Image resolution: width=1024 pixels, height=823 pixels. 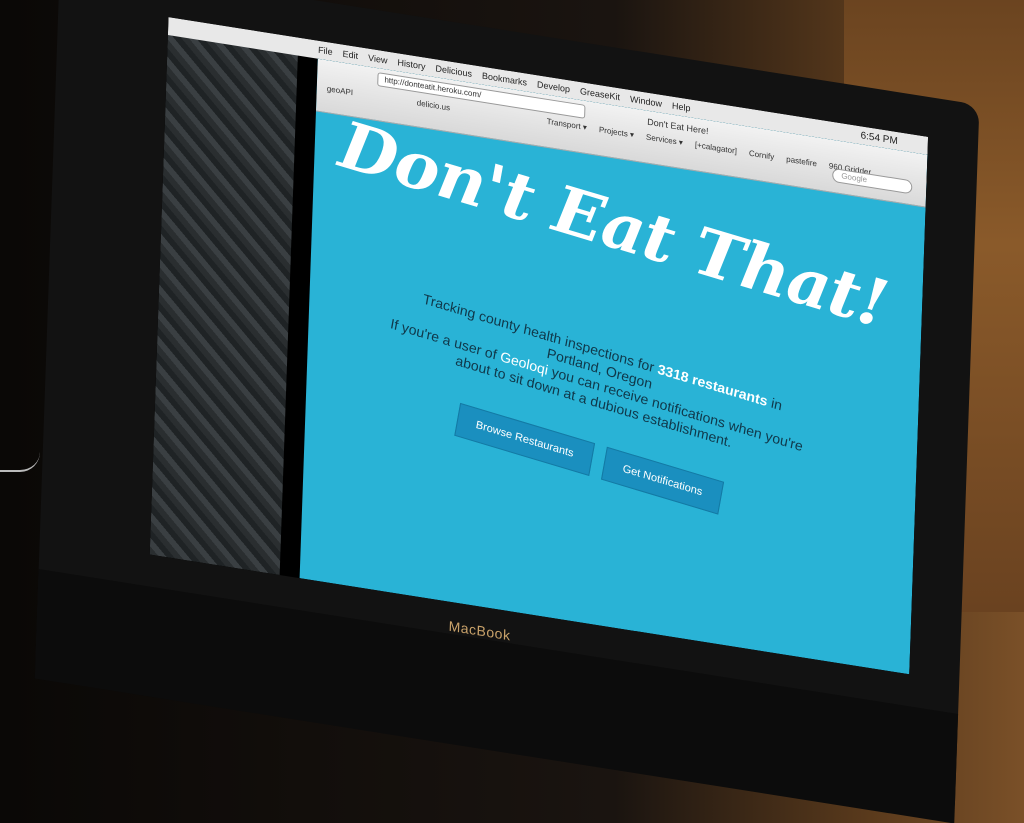 What do you see at coordinates (664, 139) in the screenshot?
I see `bookmark-services: Services ▾` at bounding box center [664, 139].